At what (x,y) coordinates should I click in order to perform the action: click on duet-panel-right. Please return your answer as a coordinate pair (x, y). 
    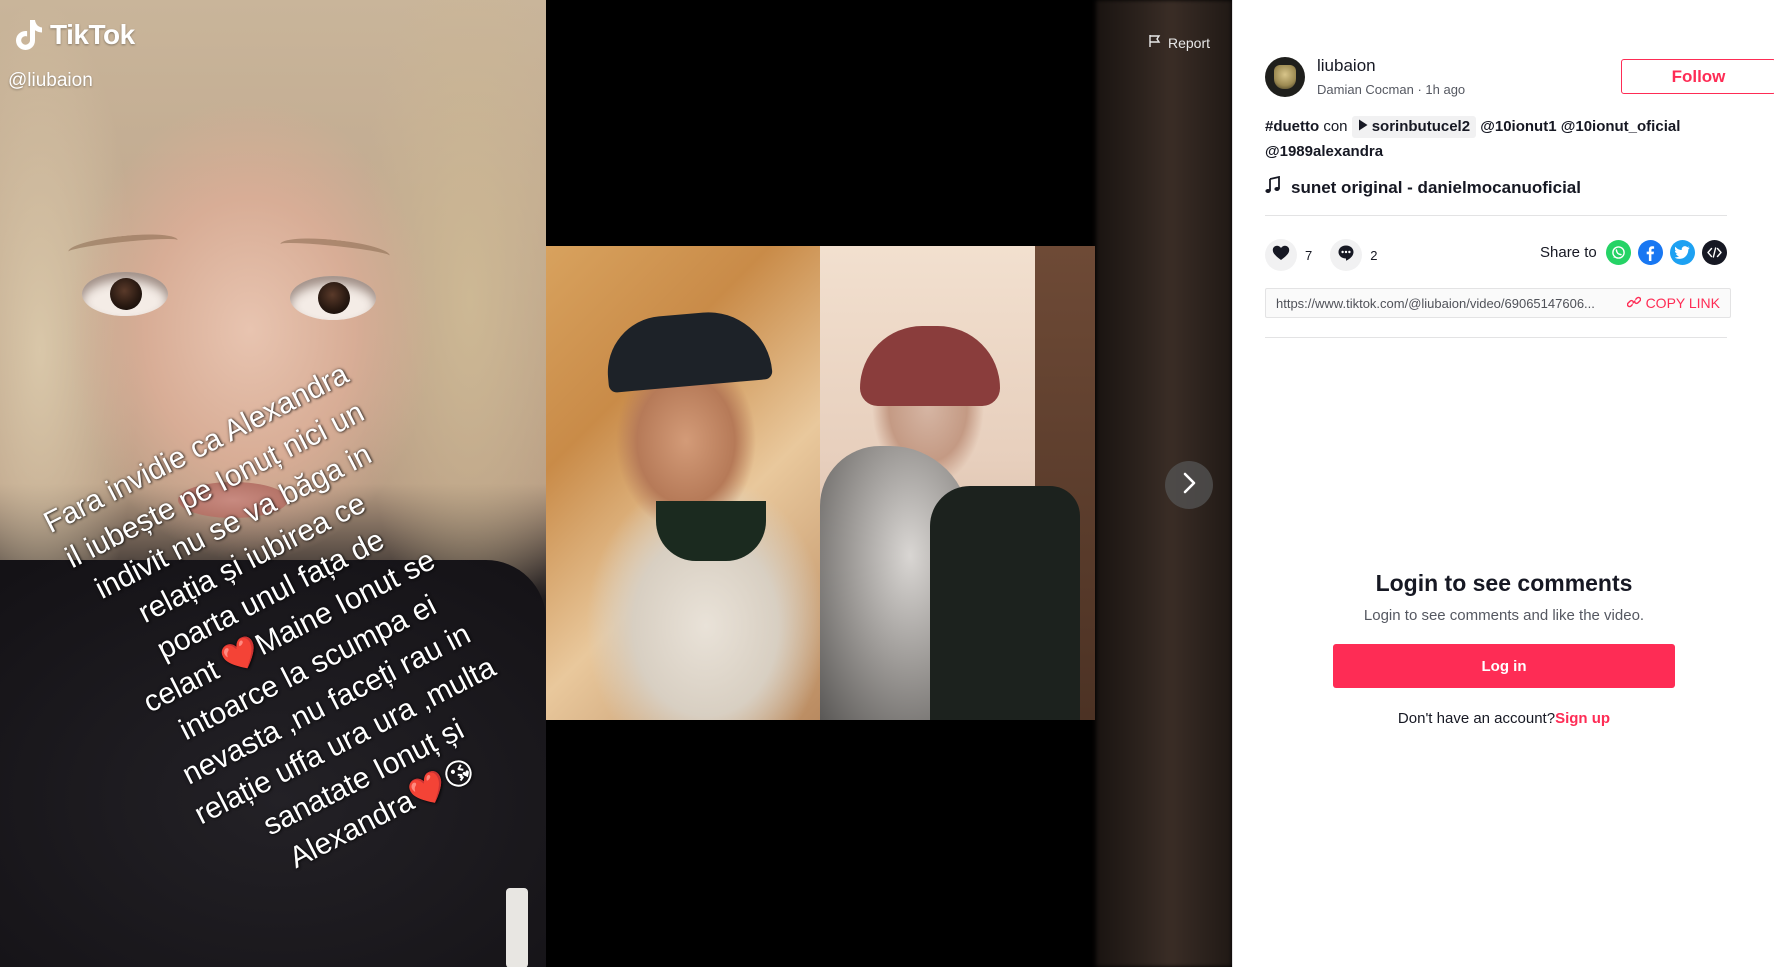
    Looking at the image, I should click on (957, 483).